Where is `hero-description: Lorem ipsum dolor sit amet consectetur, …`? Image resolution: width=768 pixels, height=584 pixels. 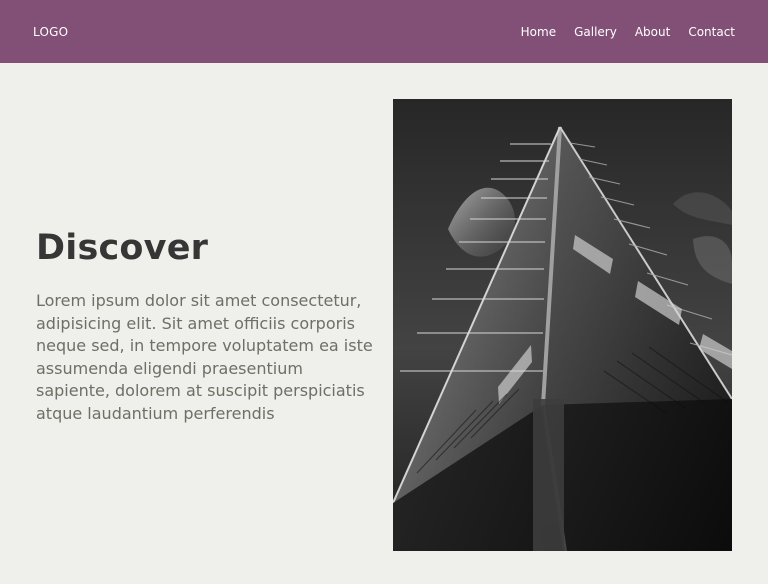 hero-description: Lorem ipsum dolor sit amet consectetur, … is located at coordinates (204, 357).